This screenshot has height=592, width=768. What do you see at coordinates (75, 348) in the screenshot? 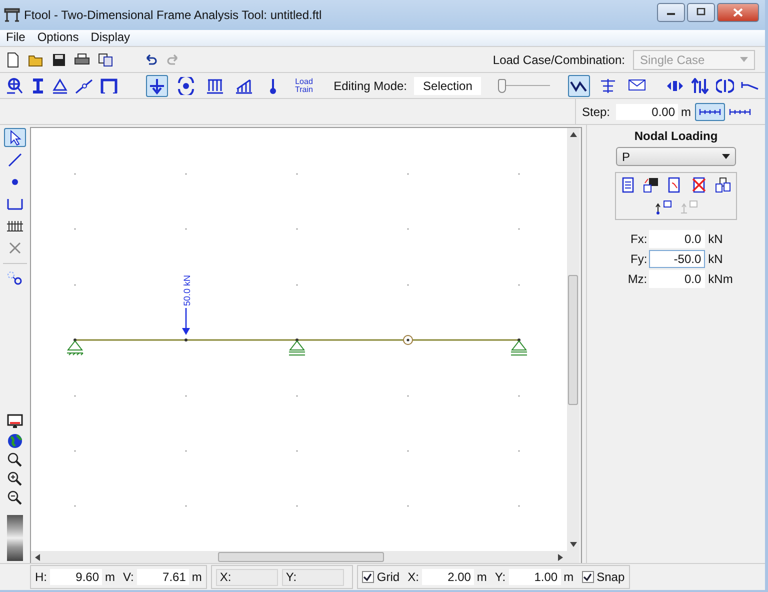
I see `pin-support-drawing` at bounding box center [75, 348].